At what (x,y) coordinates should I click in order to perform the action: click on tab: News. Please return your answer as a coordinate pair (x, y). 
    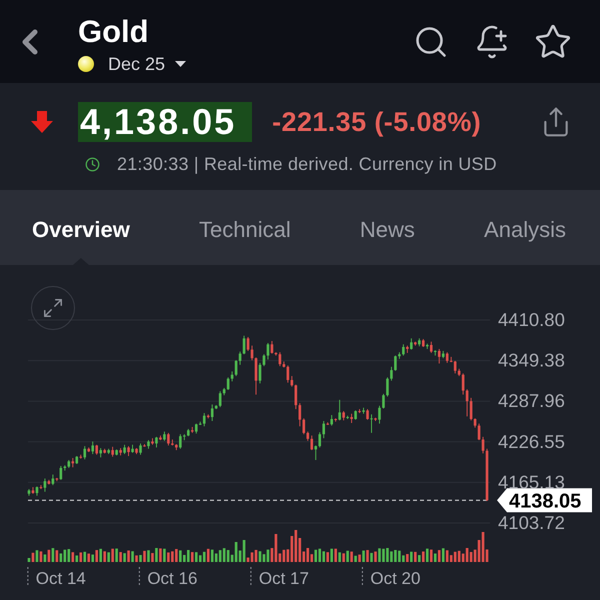
    Looking at the image, I should click on (387, 227).